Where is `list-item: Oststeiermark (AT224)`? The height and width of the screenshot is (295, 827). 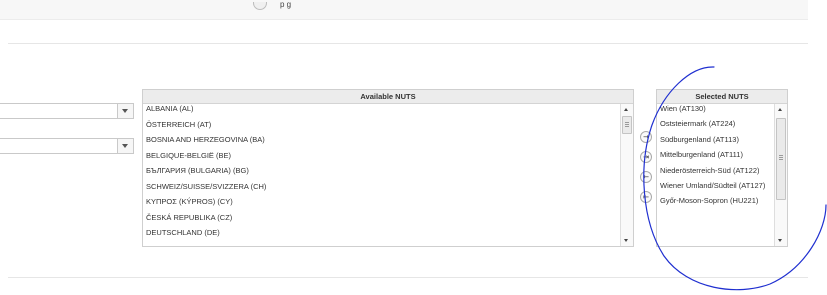
list-item: Oststeiermark (AT224) is located at coordinates (716, 124).